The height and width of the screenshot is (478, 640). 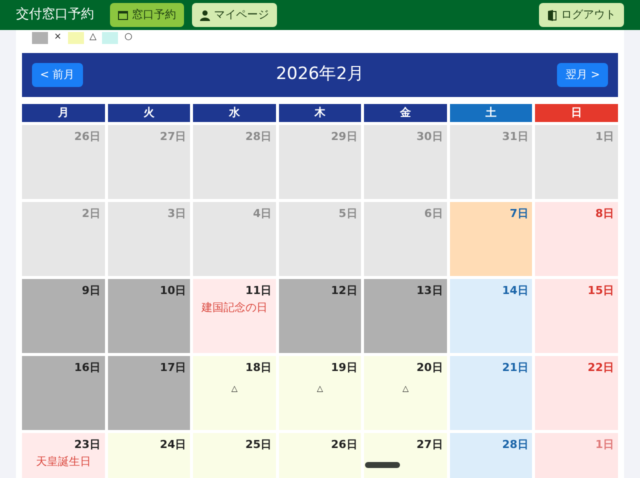 I want to click on day-number: 6日, so click(x=433, y=214).